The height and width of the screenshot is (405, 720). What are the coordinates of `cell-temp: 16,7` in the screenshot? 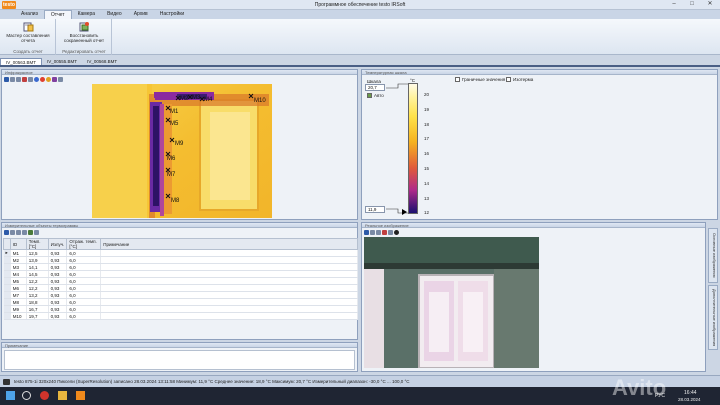 It's located at (37, 309).